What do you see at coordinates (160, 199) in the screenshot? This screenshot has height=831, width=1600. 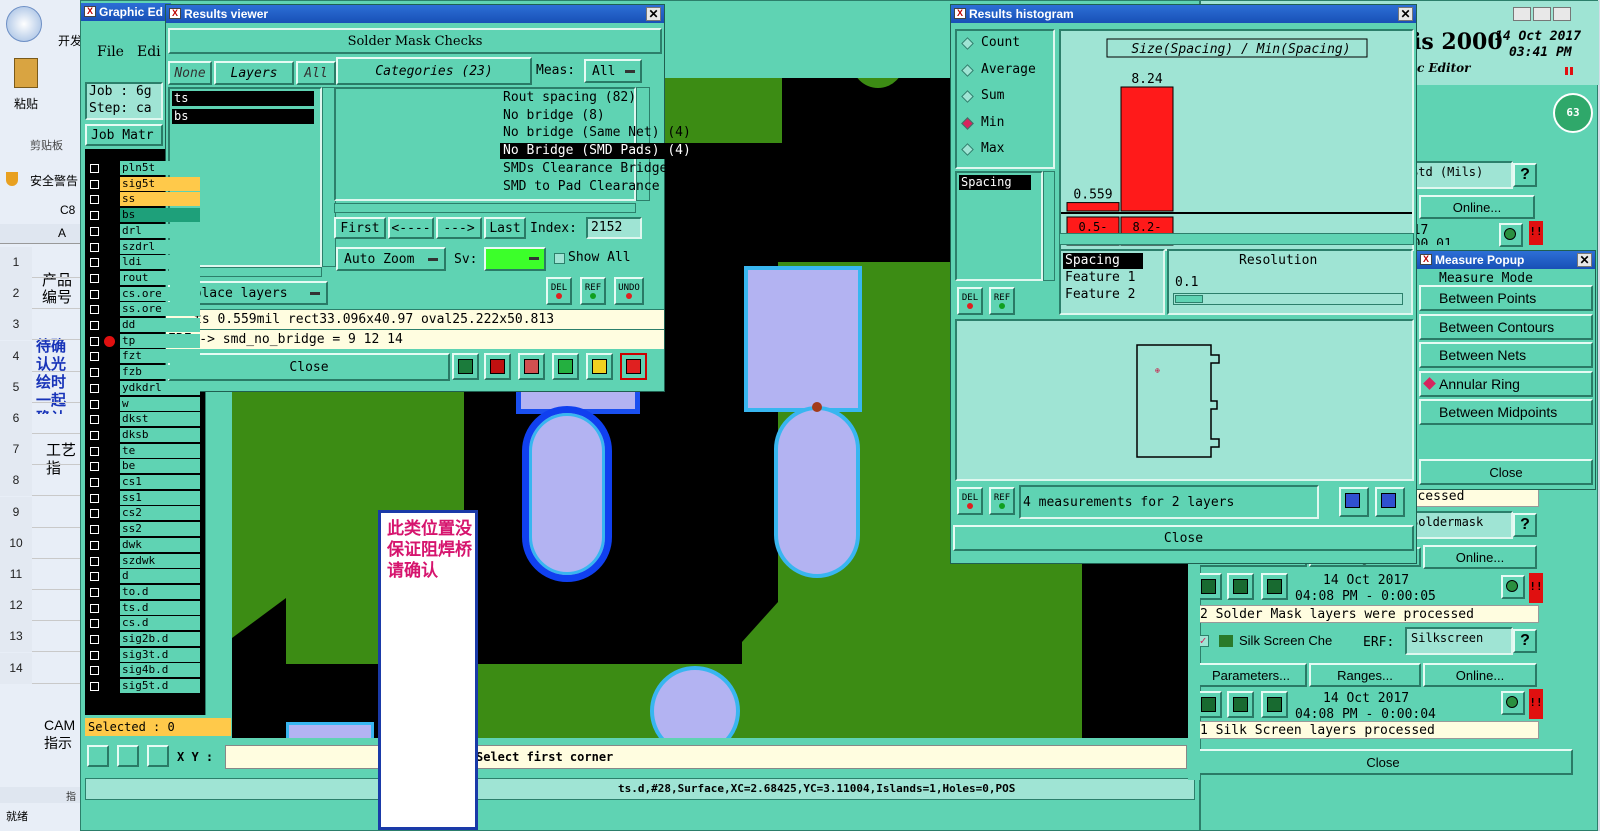 I see `layer-name: ss` at bounding box center [160, 199].